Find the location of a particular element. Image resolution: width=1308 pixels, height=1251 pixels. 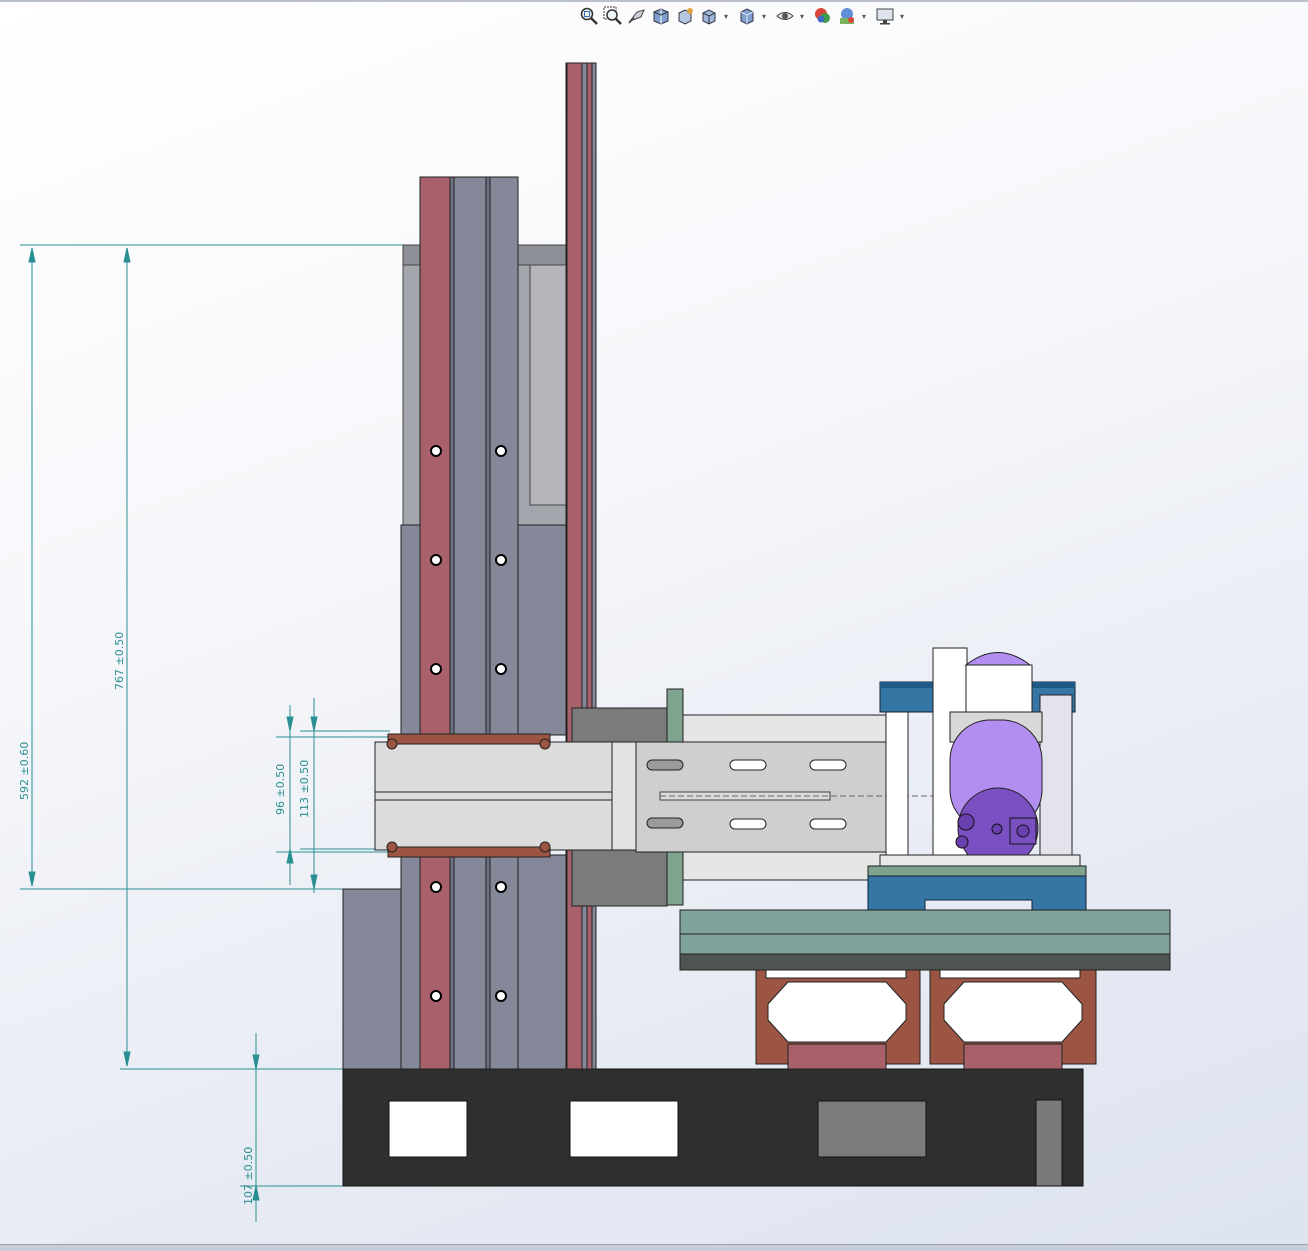

dimension-767: 767 ±0.50 is located at coordinates (119, 661).